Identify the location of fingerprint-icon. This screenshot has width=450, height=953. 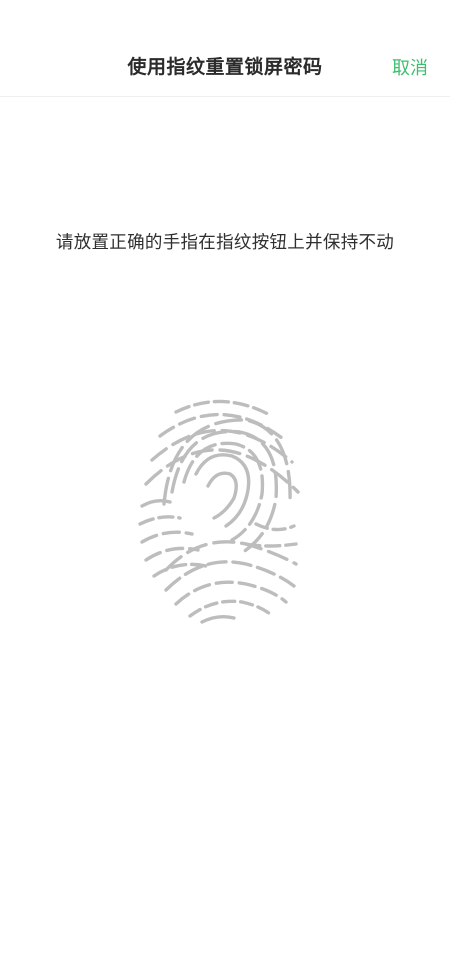
(221, 509).